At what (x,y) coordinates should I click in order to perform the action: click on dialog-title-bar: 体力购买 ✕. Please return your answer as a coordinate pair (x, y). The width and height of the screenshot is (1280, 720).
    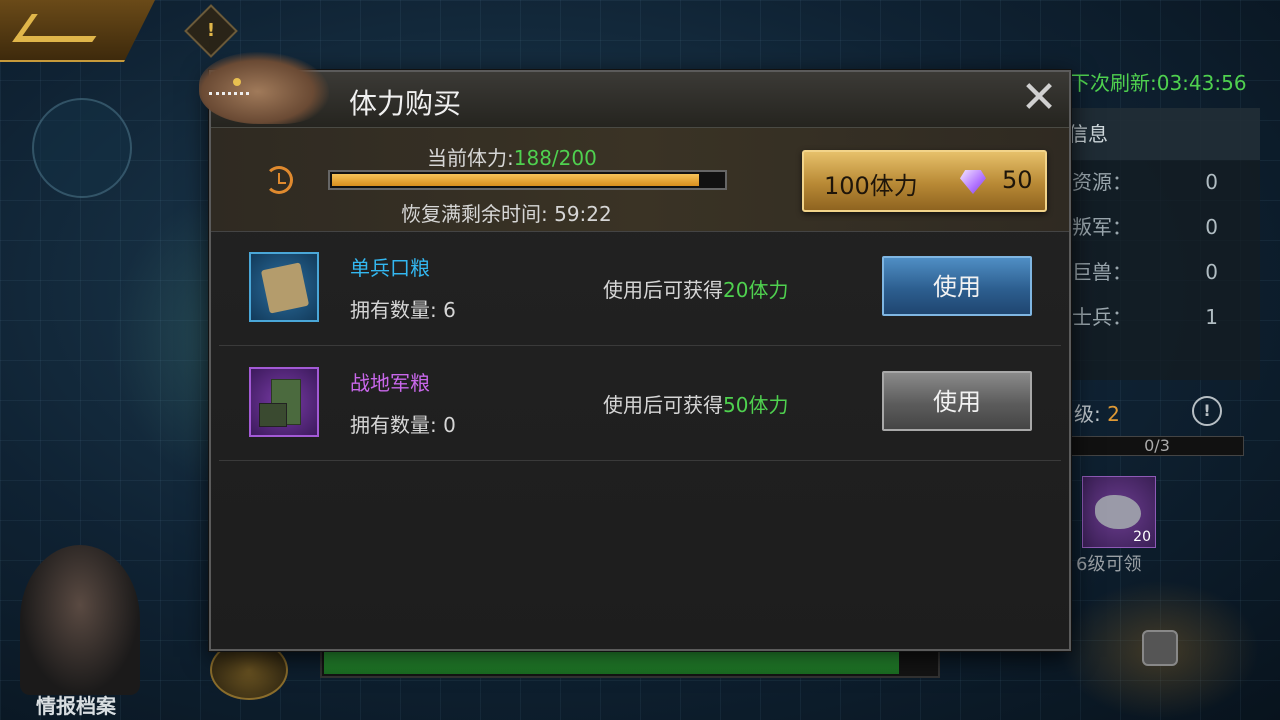
    Looking at the image, I should click on (634, 90).